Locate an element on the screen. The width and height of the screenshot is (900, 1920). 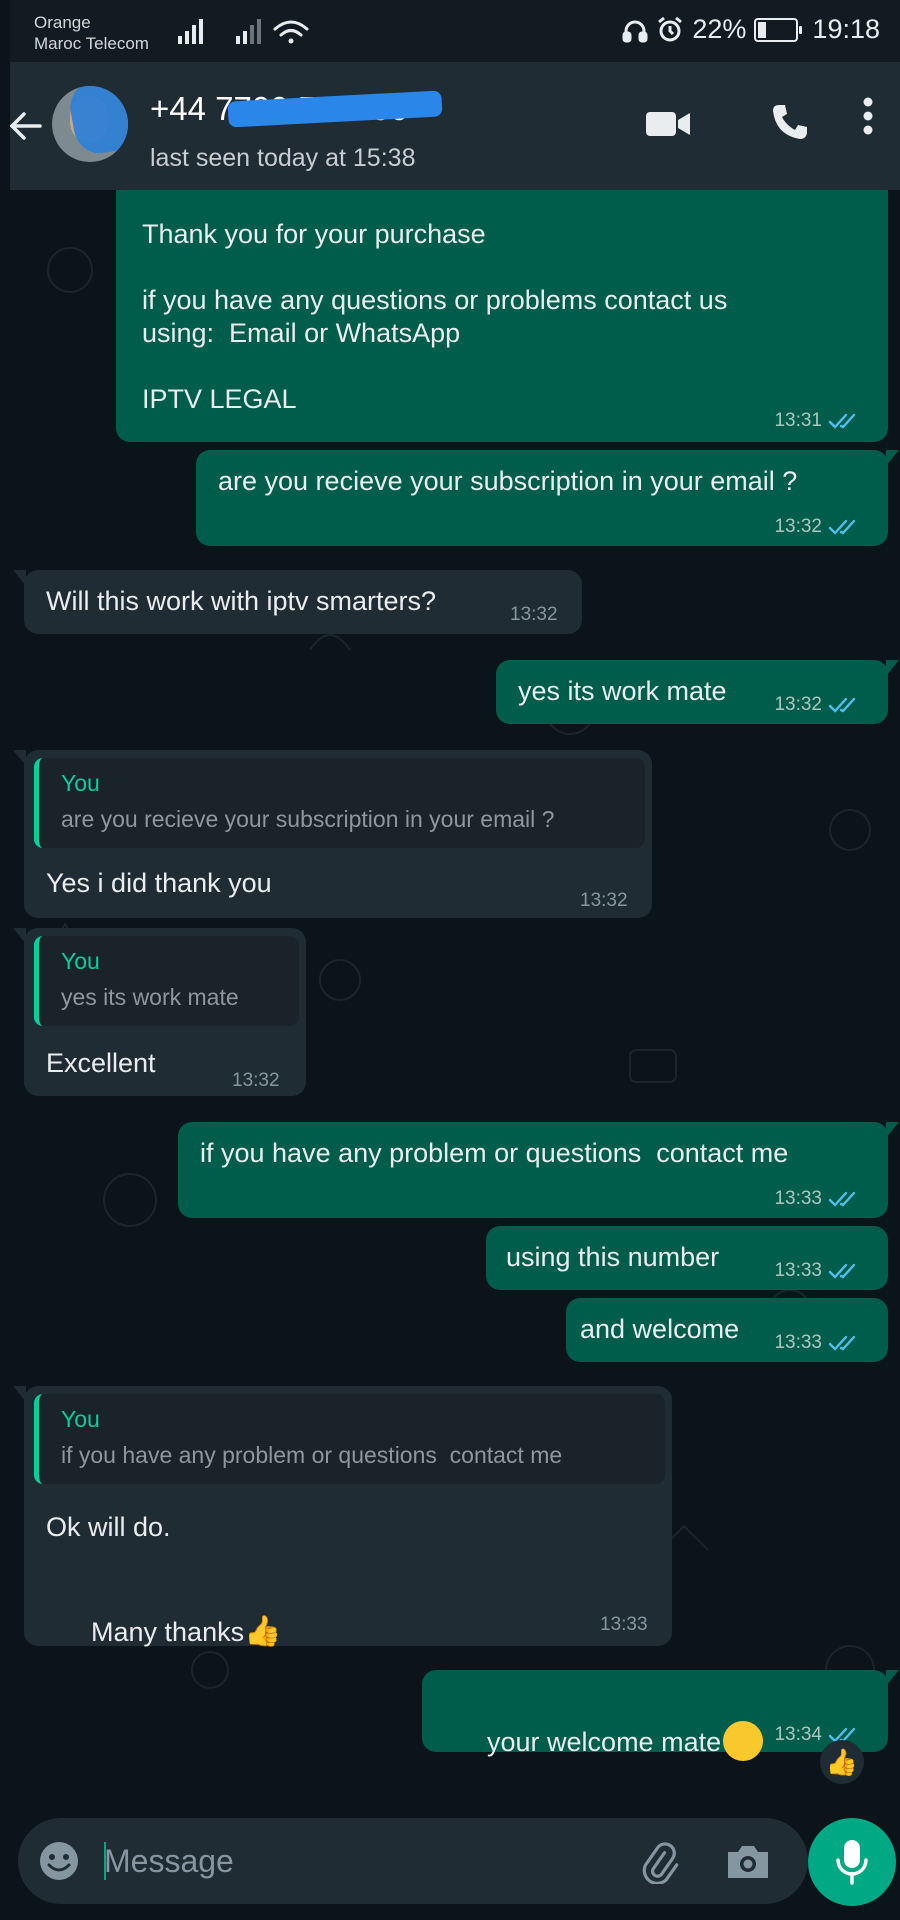
battery-icon is located at coordinates (778, 29).